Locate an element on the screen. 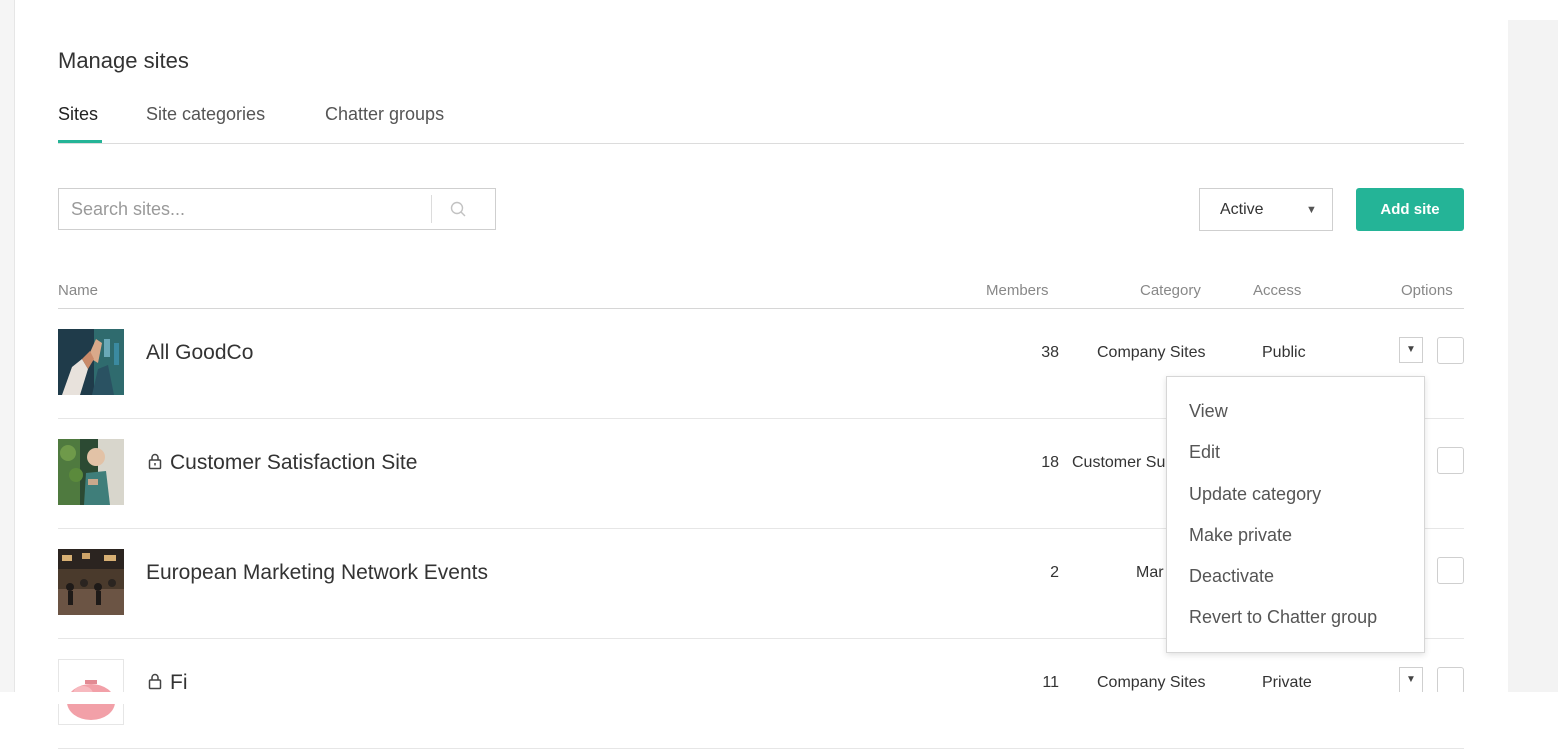  menu-item-edit: Edit is located at coordinates (1204, 452).